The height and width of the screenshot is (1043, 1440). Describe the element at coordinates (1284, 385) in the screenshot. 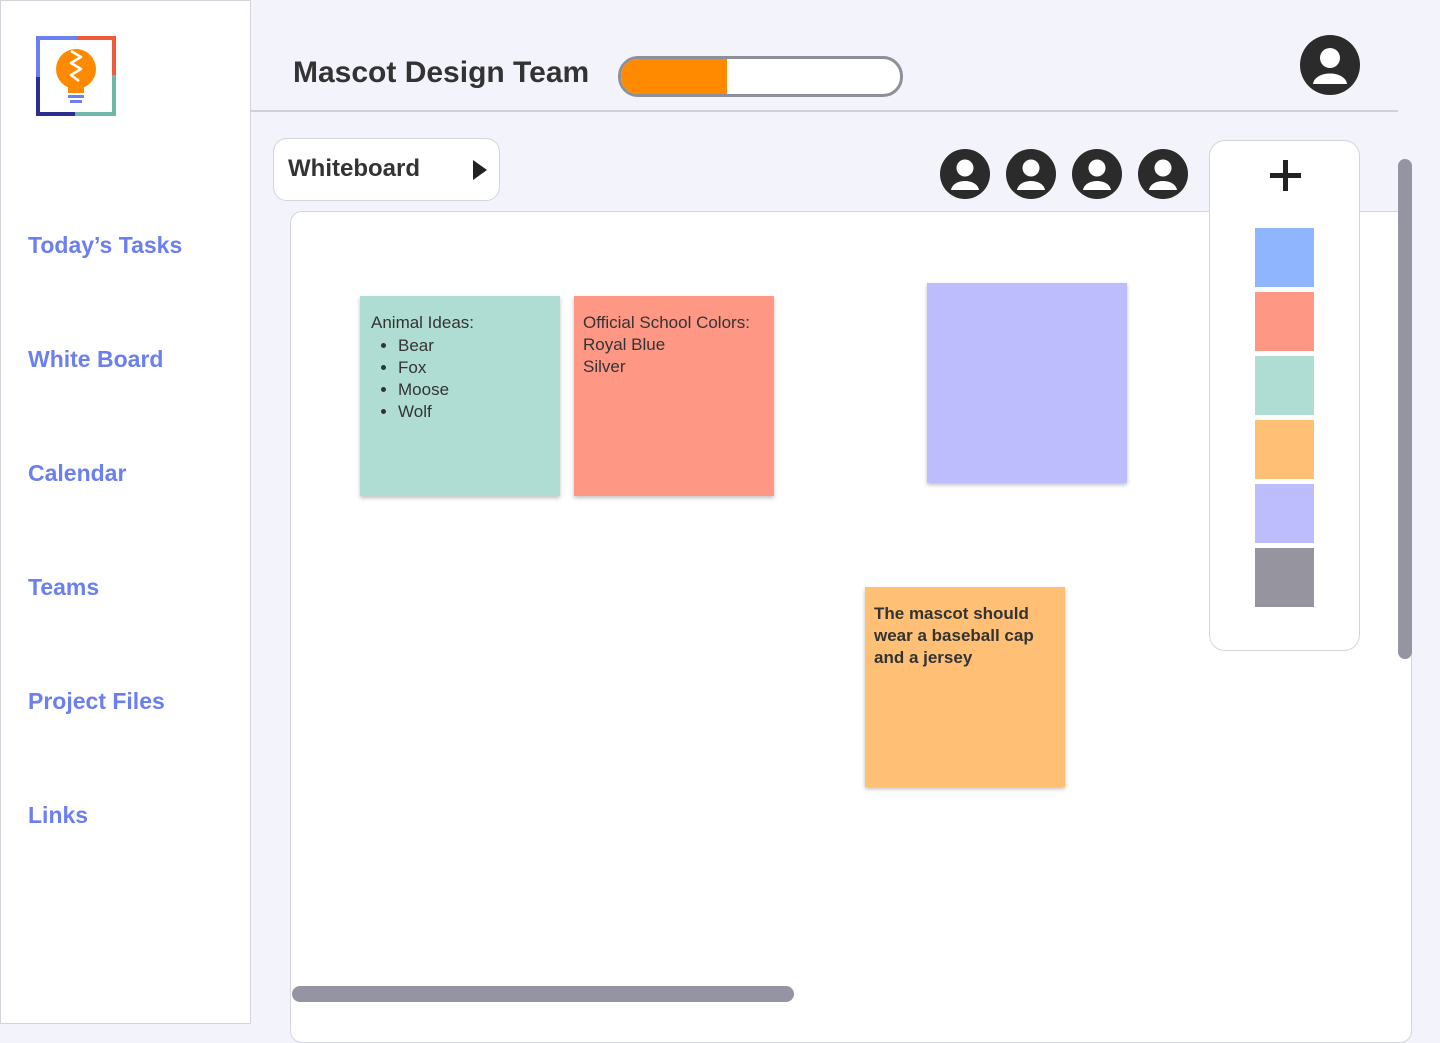

I see `color-swatch-teal` at that location.